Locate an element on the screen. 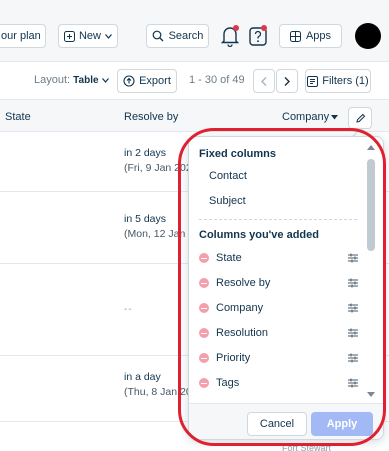 The image size is (389, 451). plan-label: our plan is located at coordinates (21, 36).